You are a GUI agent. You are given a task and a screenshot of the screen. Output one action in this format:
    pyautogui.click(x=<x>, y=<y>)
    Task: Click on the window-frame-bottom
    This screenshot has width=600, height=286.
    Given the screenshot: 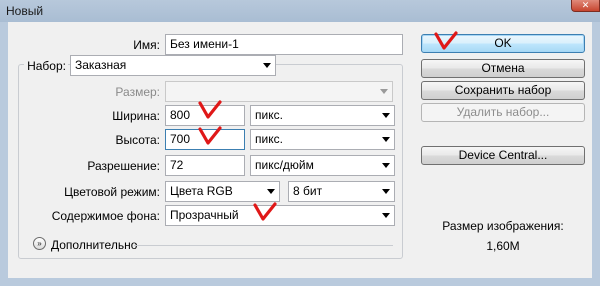 What is the action you would take?
    pyautogui.click(x=300, y=282)
    